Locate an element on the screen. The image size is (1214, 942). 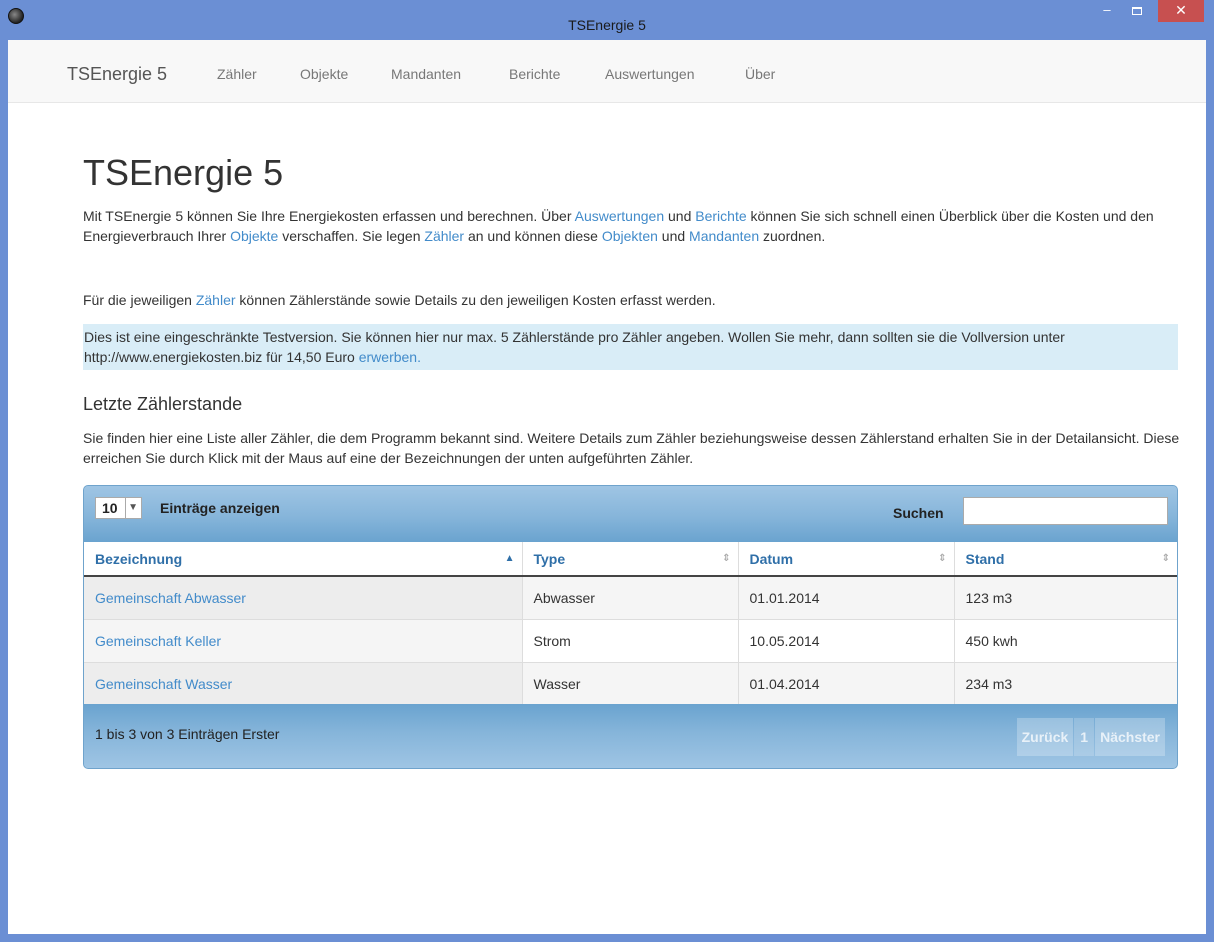
link-auswertungen: Auswertungen is located at coordinates (620, 216).